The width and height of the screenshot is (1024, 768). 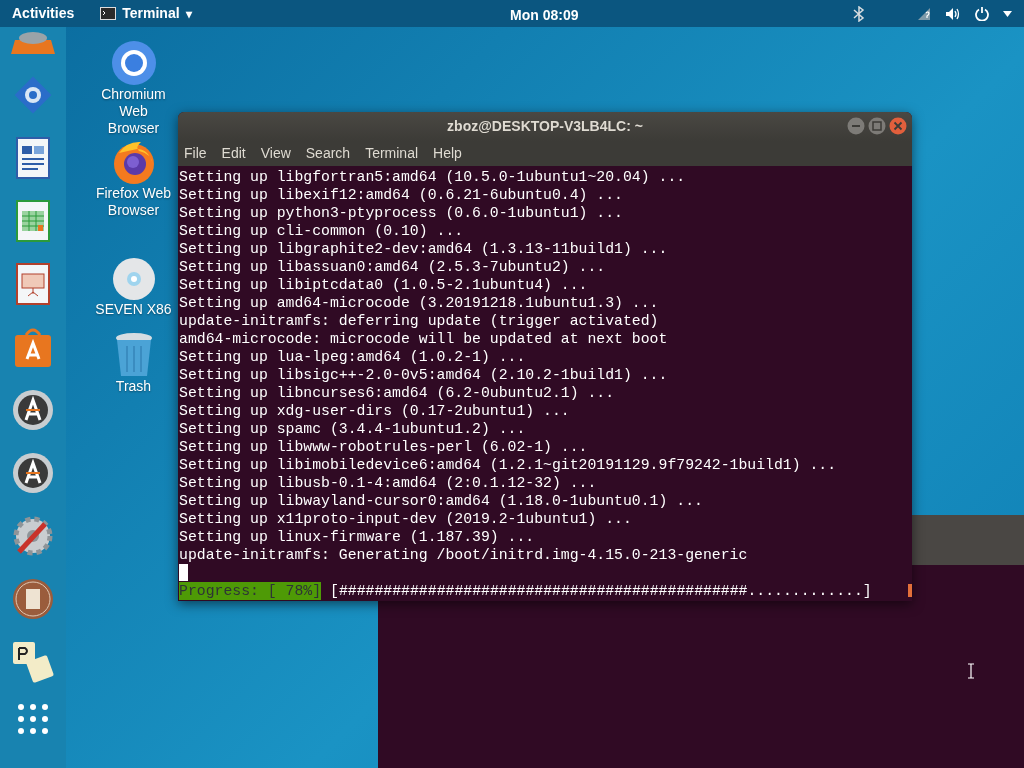 What do you see at coordinates (233, 153) in the screenshot?
I see `menu-item: Edit` at bounding box center [233, 153].